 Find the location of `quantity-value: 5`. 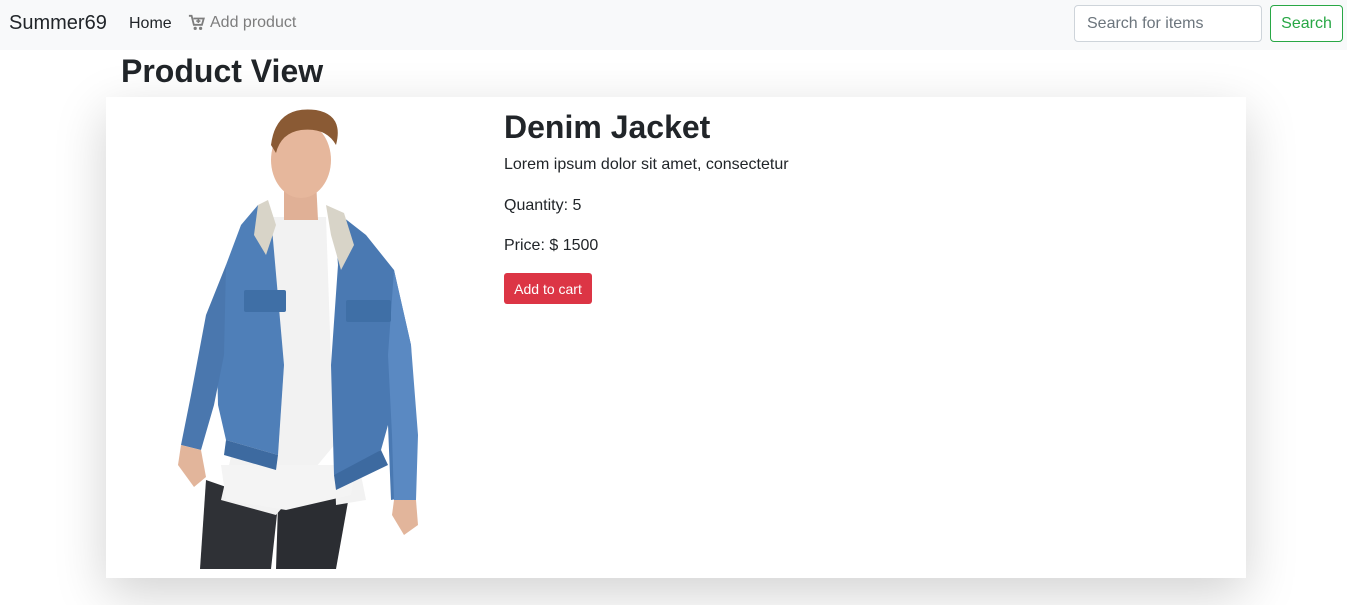

quantity-value: 5 is located at coordinates (577, 205).